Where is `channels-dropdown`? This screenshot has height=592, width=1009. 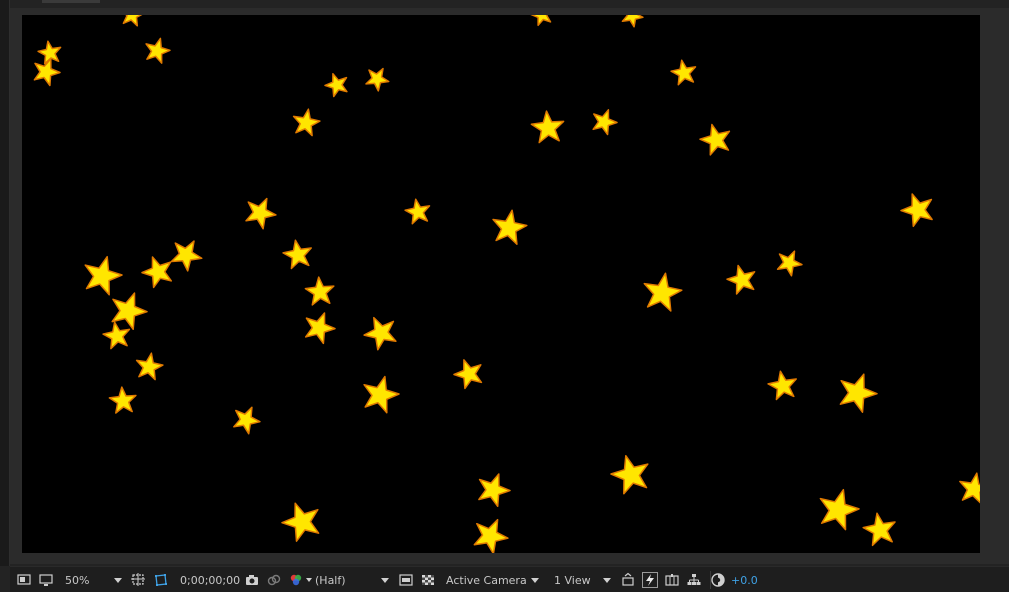
channels-dropdown is located at coordinates (309, 580).